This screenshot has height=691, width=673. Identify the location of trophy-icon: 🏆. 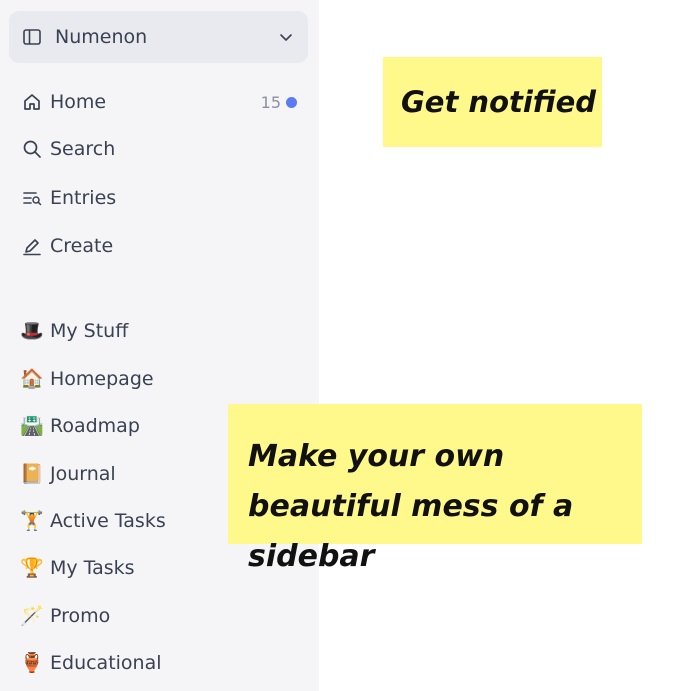
(32, 568).